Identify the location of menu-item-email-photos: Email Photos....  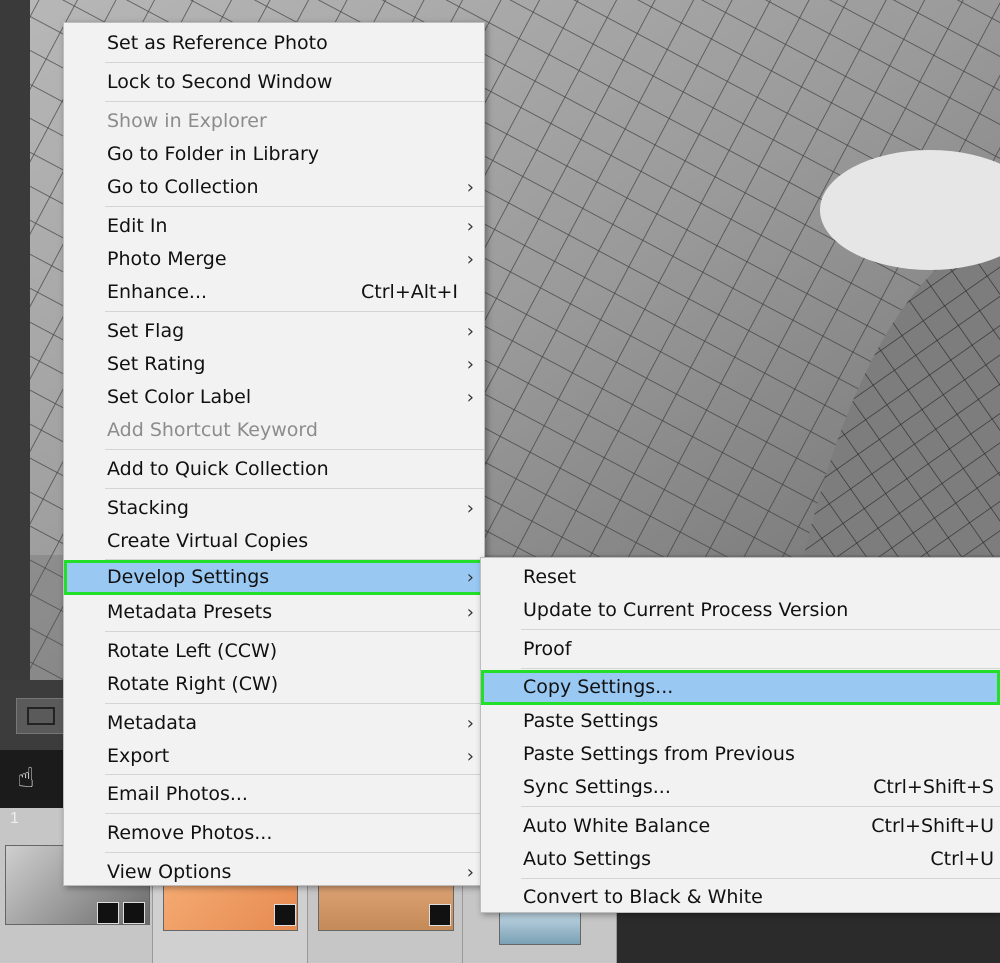
(274, 794).